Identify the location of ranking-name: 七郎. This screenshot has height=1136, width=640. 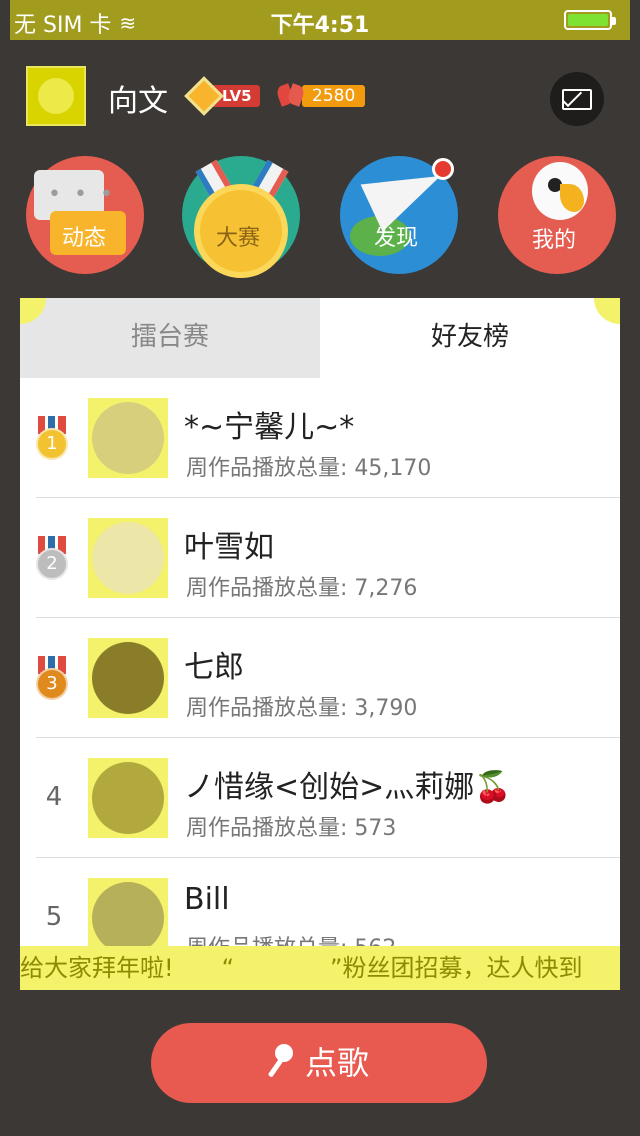
(214, 667).